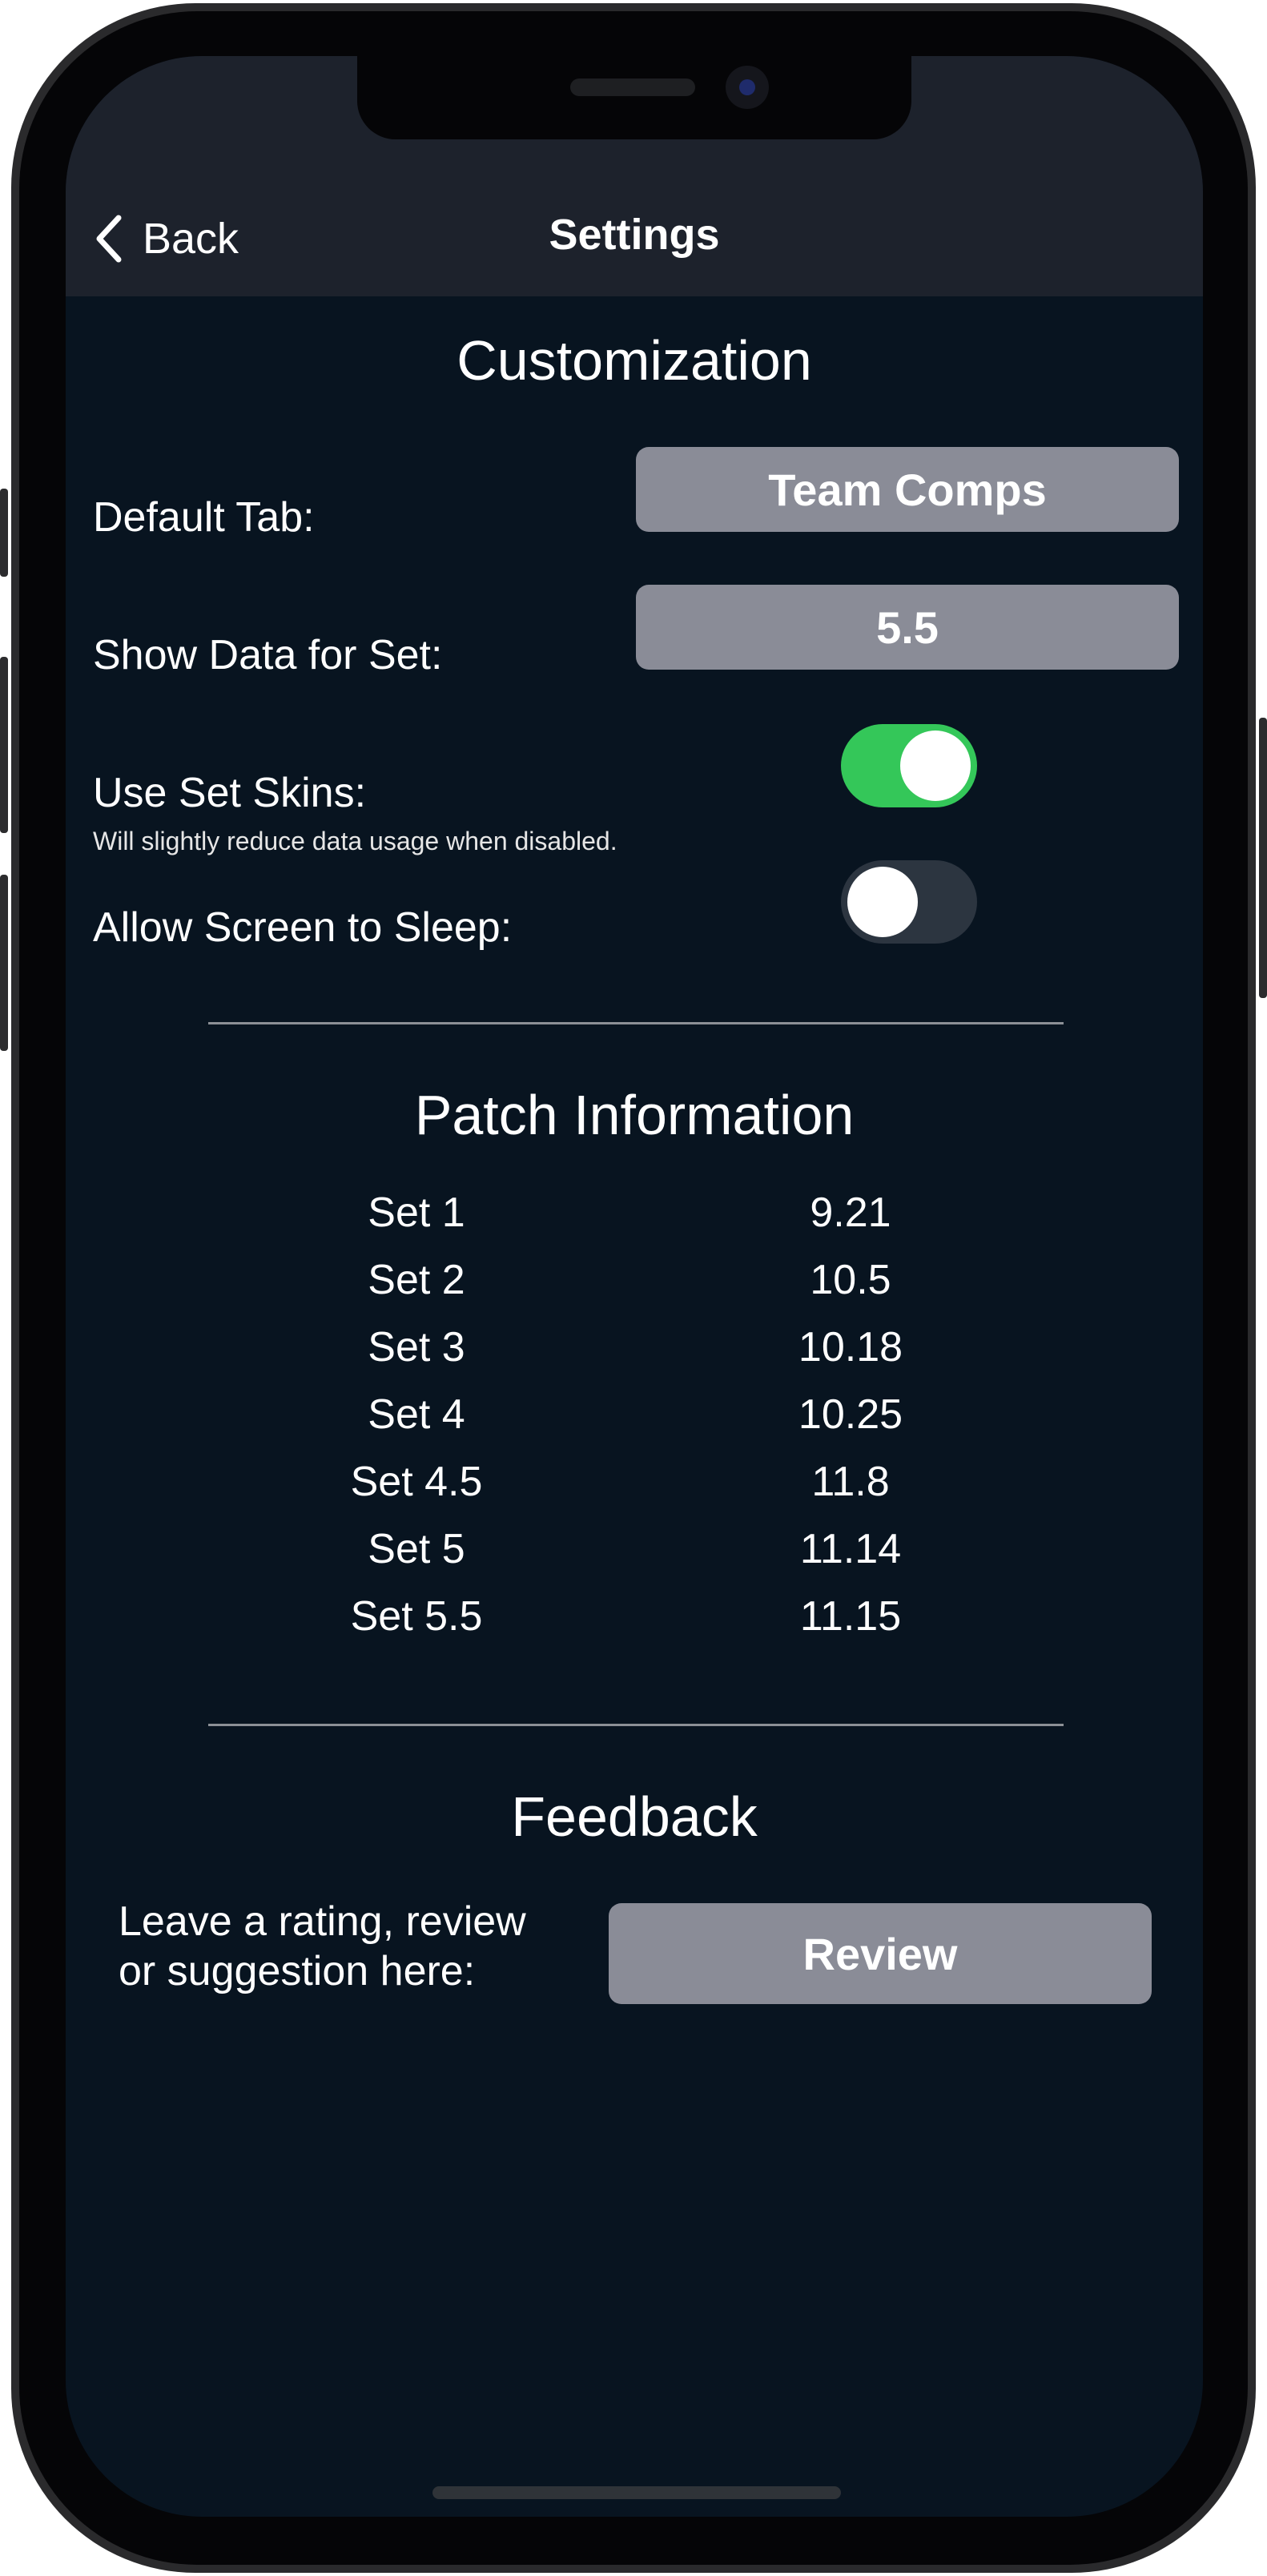 This screenshot has height=2576, width=1267. I want to click on patch-version: 10.25, so click(850, 1415).